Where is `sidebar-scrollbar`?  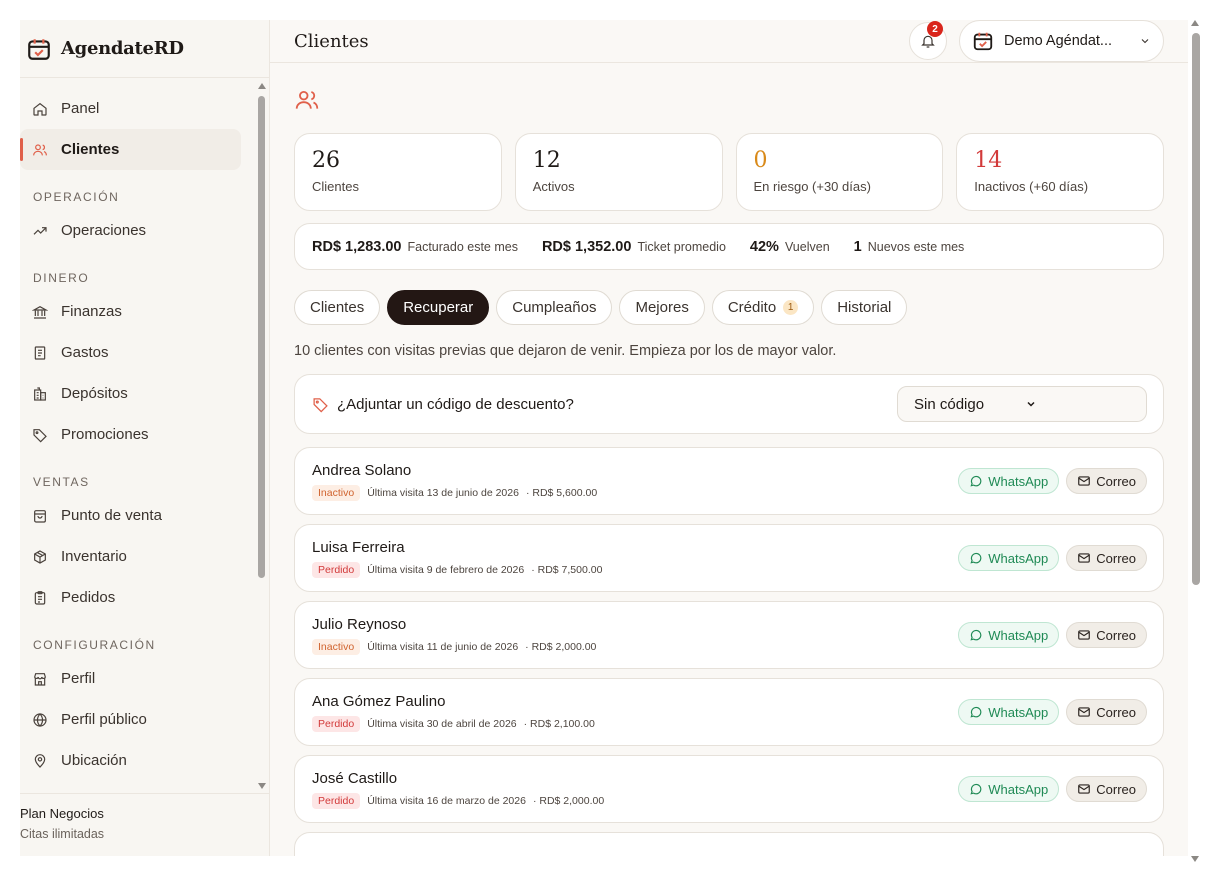 sidebar-scrollbar is located at coordinates (261, 435).